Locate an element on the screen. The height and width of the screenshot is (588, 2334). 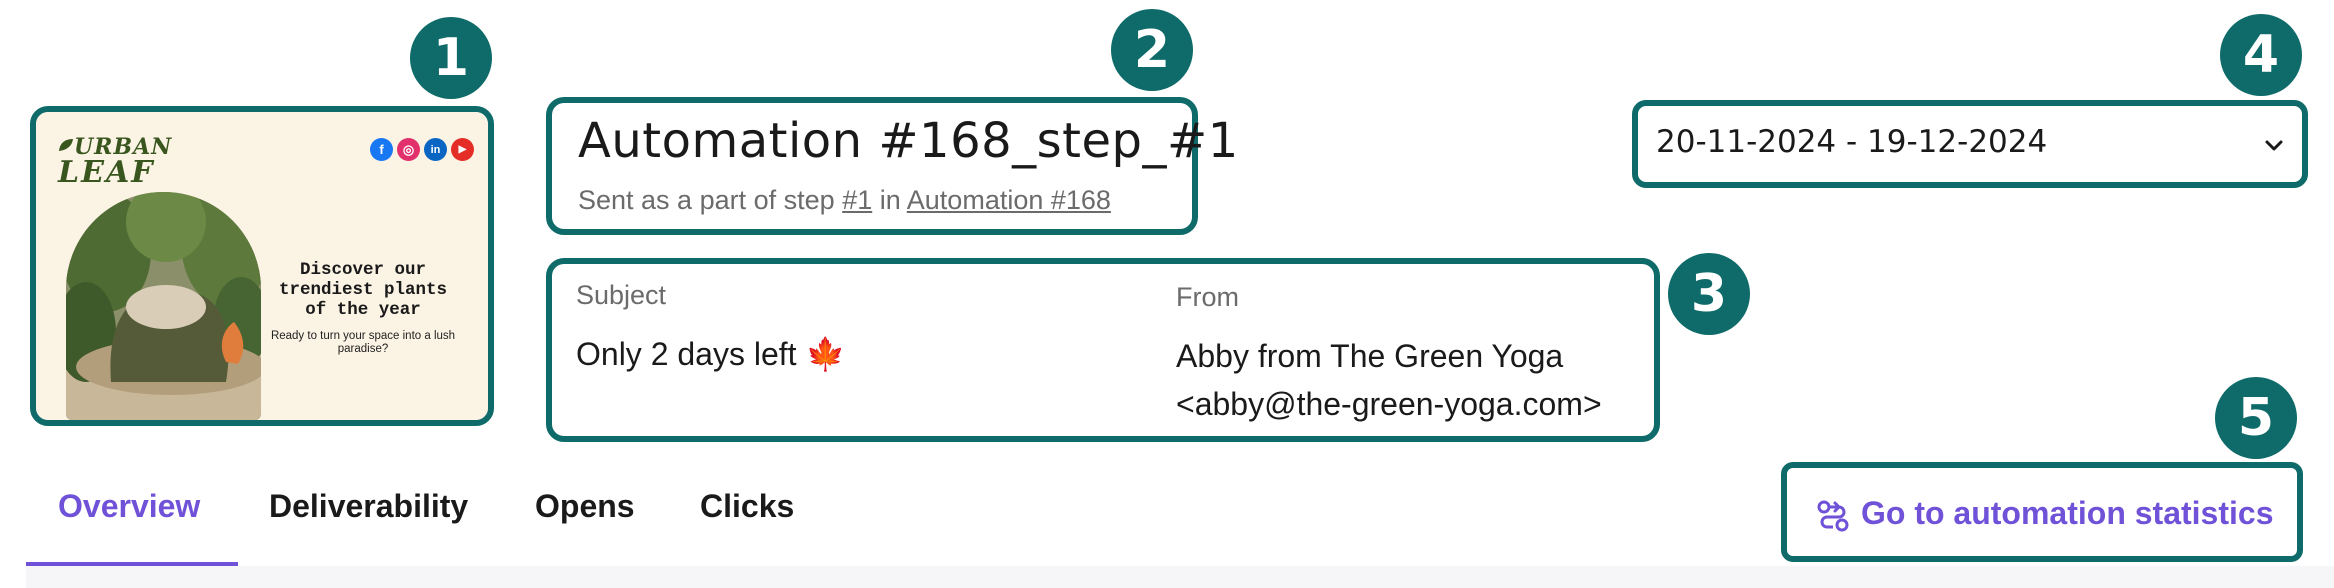
instagram-icon: ◎ is located at coordinates (408, 149).